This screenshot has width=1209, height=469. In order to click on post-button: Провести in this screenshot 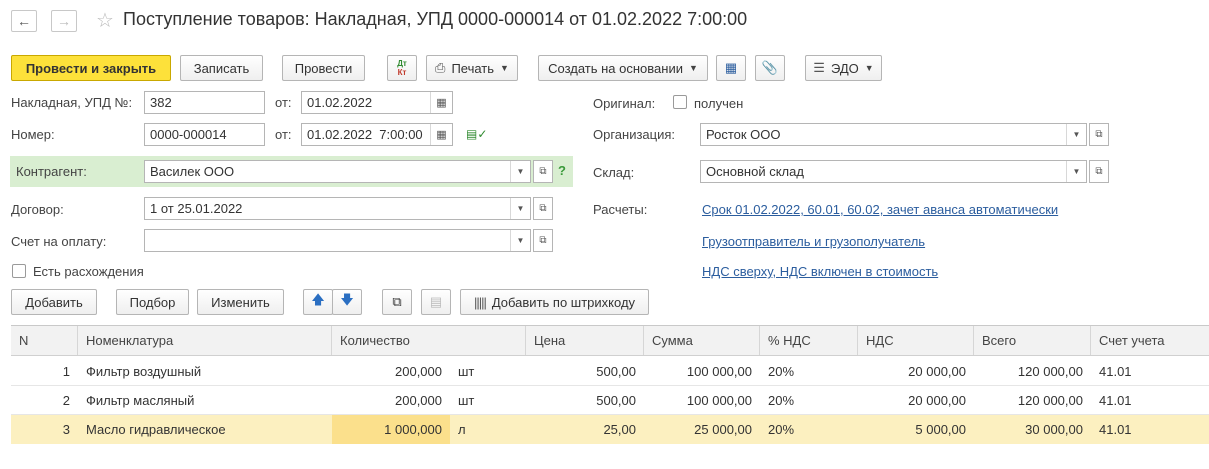, I will do `click(323, 68)`.